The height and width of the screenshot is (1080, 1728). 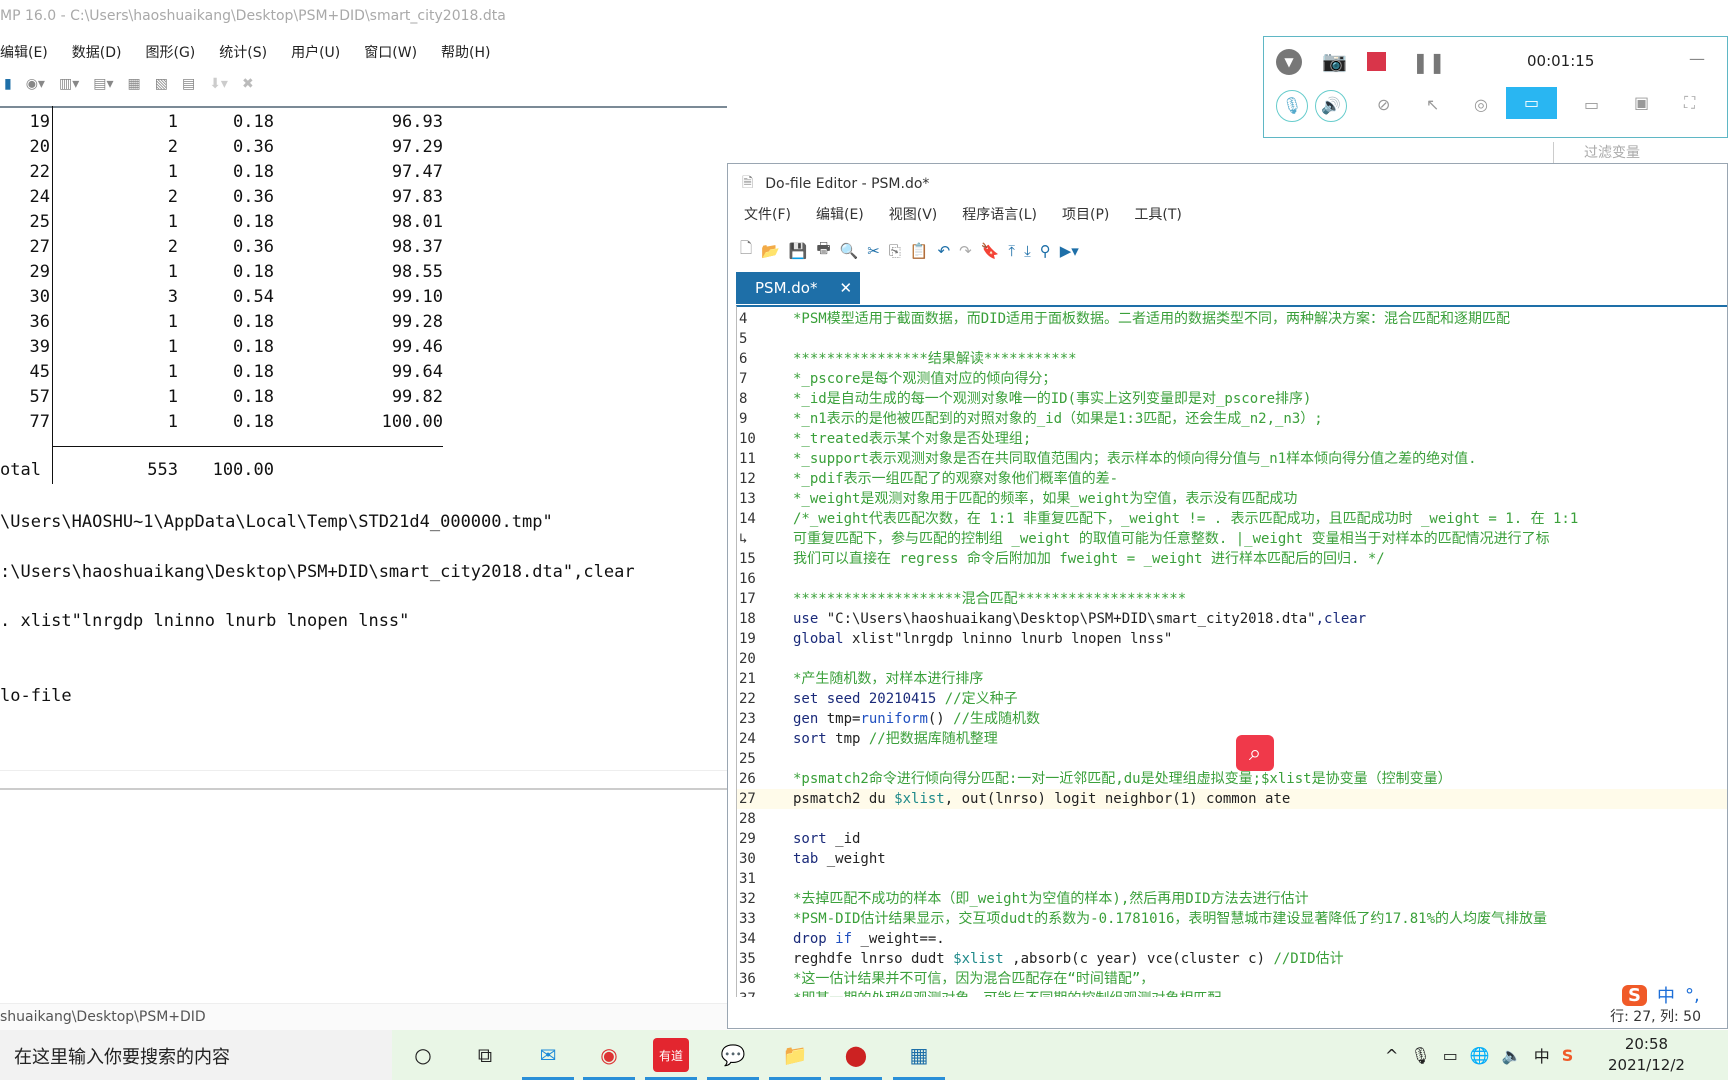 What do you see at coordinates (849, 251) in the screenshot?
I see `find-icon: 🔍` at bounding box center [849, 251].